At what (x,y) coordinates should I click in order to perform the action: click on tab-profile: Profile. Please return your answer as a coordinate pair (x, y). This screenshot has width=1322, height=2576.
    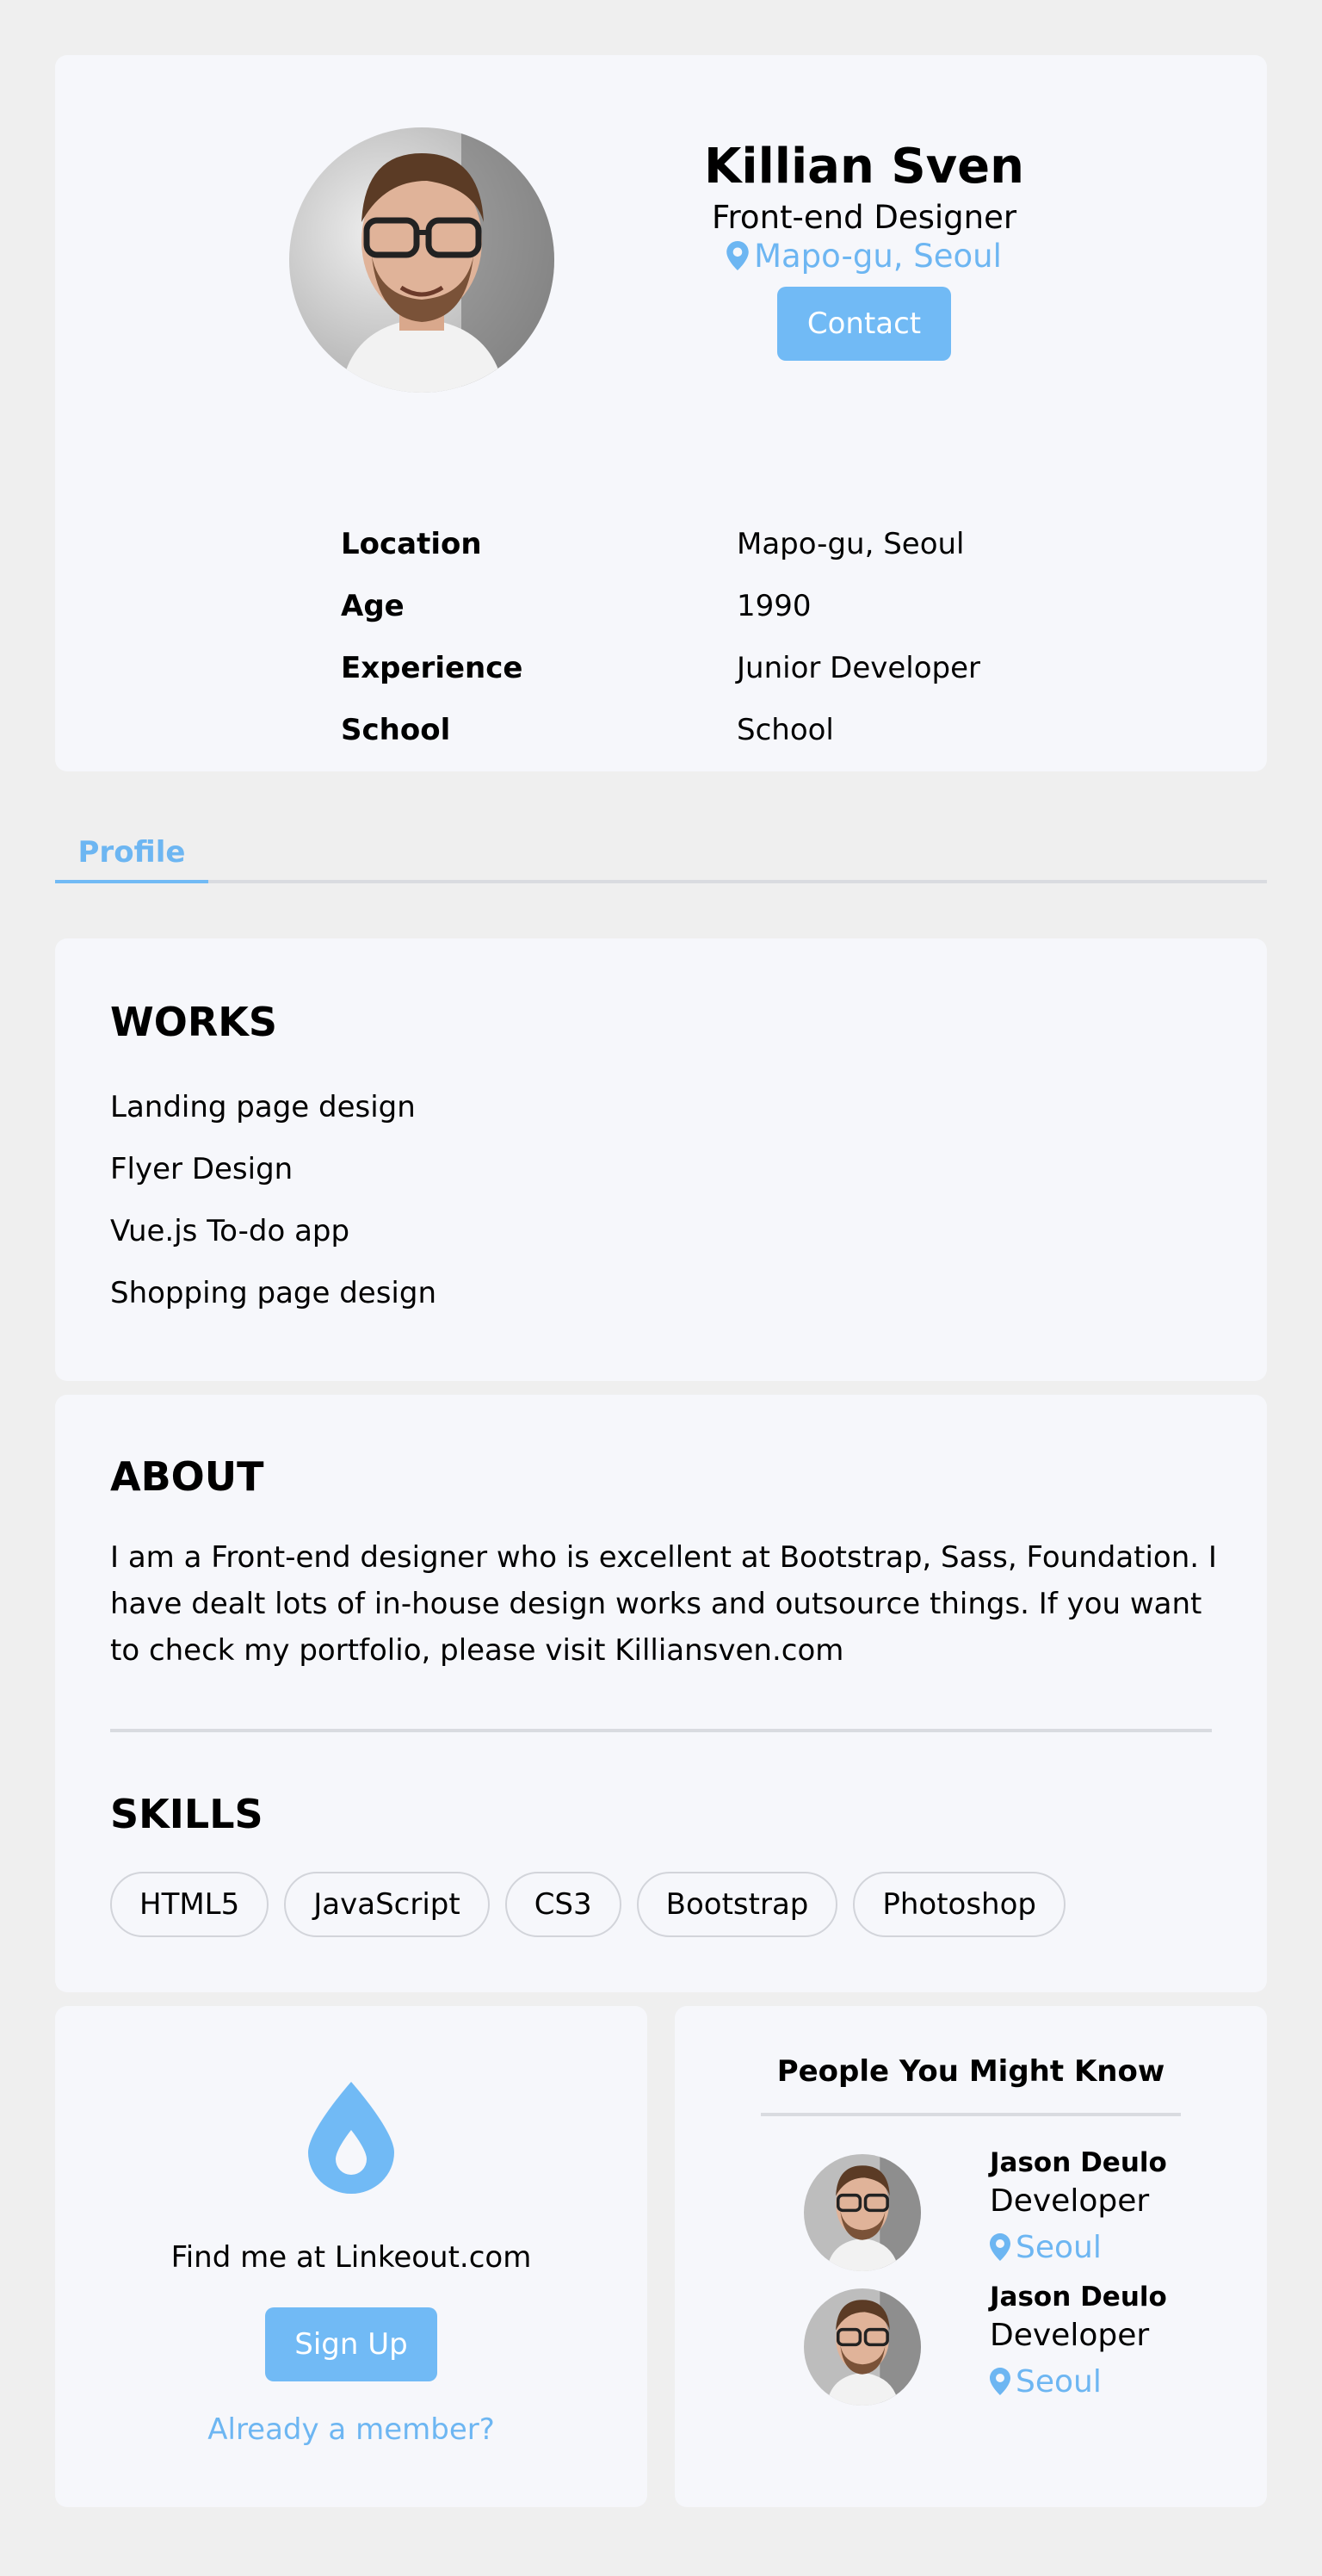
    Looking at the image, I should click on (132, 855).